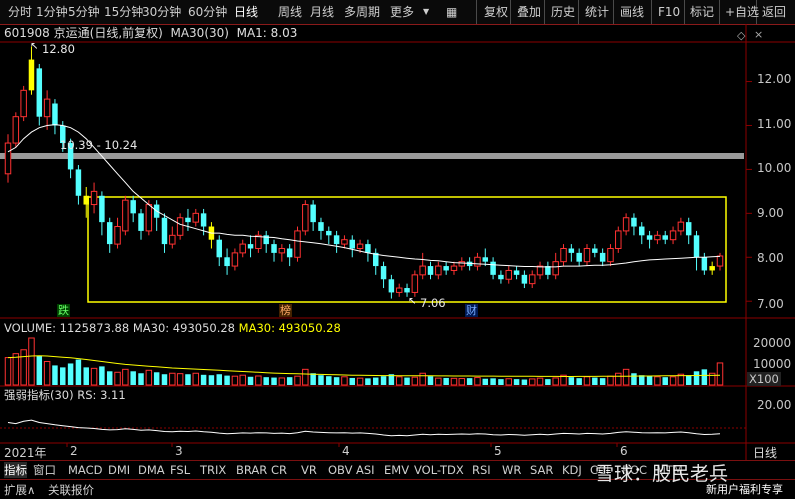 Image resolution: width=795 pixels, height=499 pixels. Describe the element at coordinates (213, 470) in the screenshot. I see `indicator-tab-6: TRIX` at that location.